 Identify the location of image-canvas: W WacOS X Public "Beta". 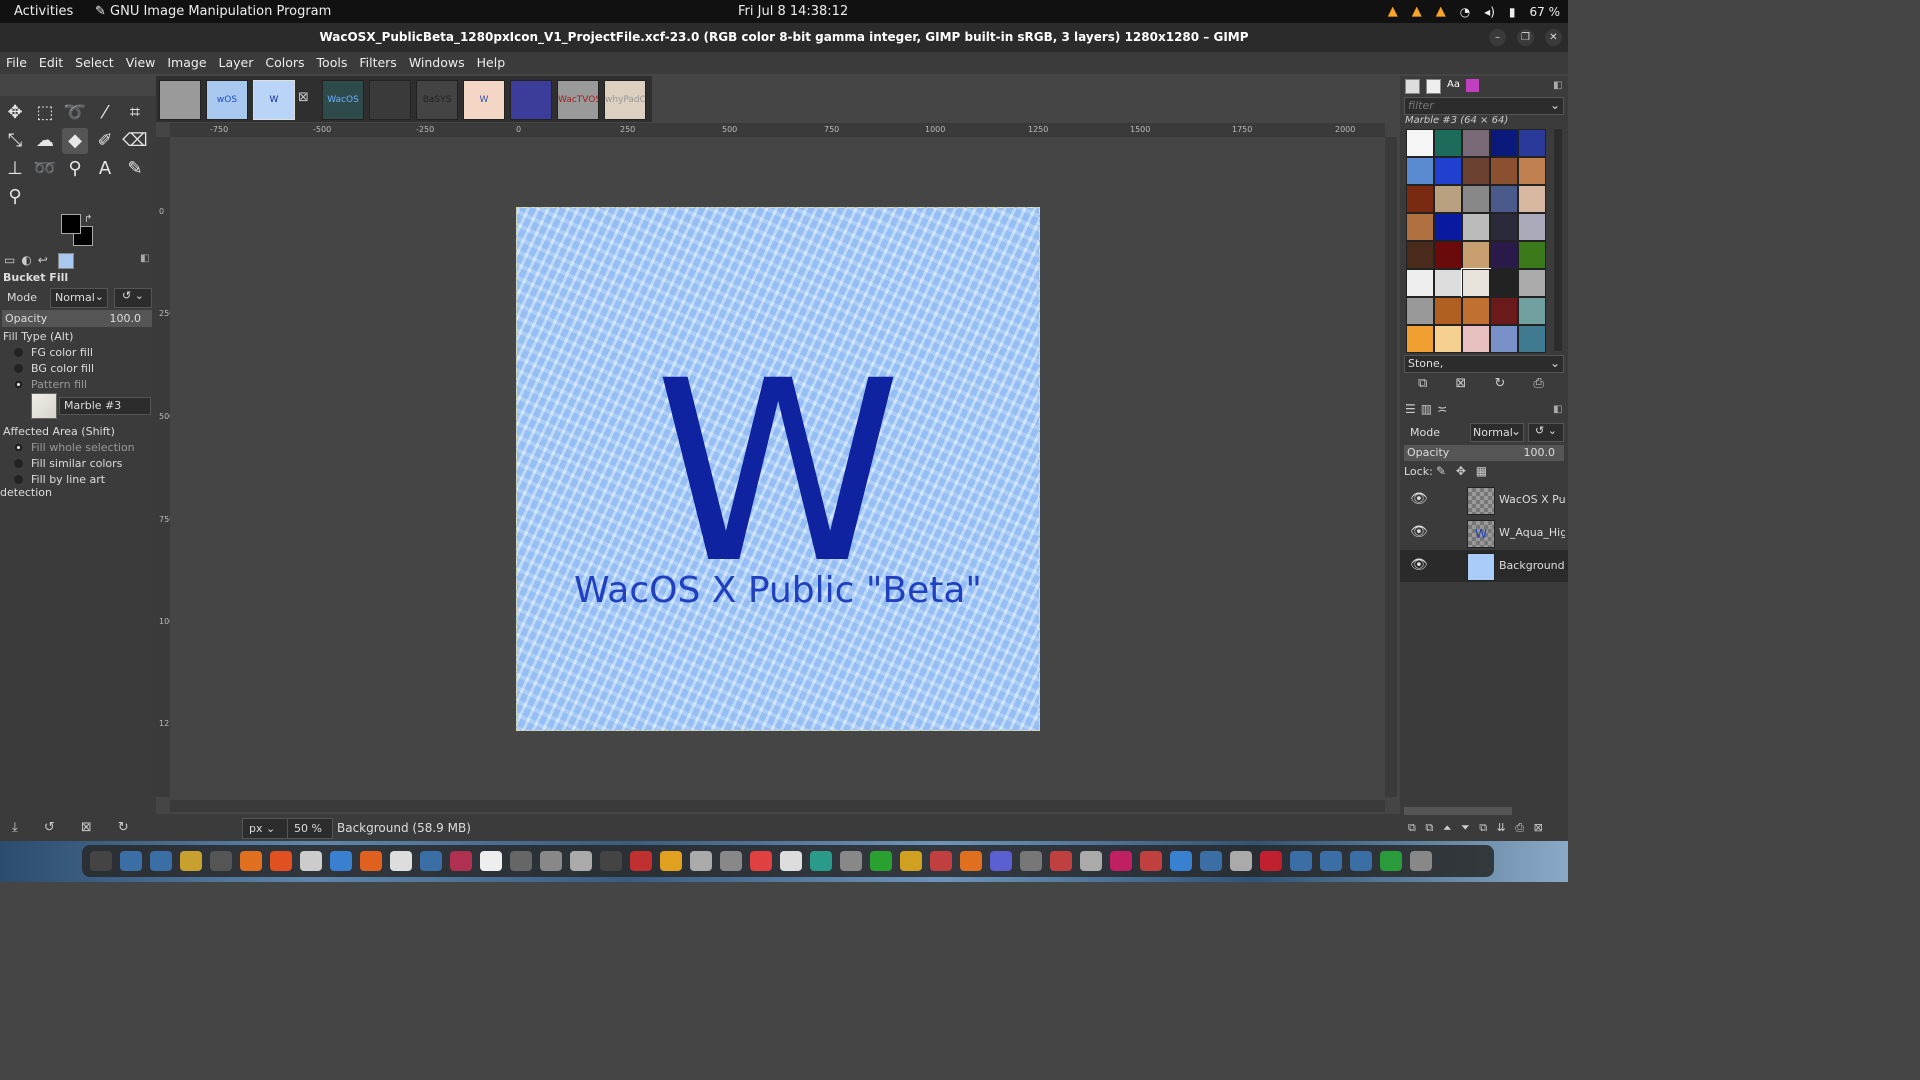
(778, 469).